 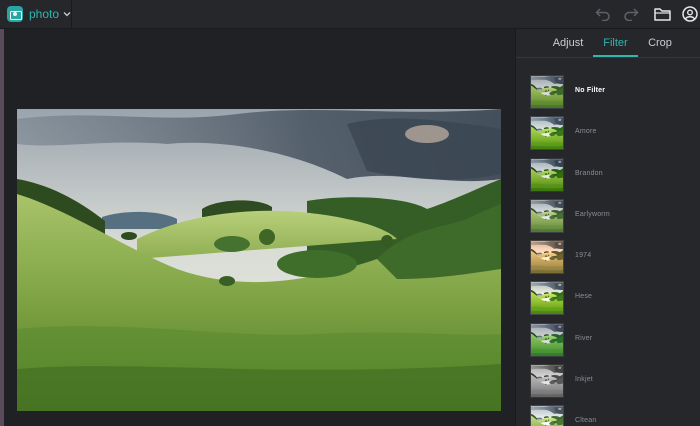 I want to click on tab-crop: Crop, so click(x=660, y=43).